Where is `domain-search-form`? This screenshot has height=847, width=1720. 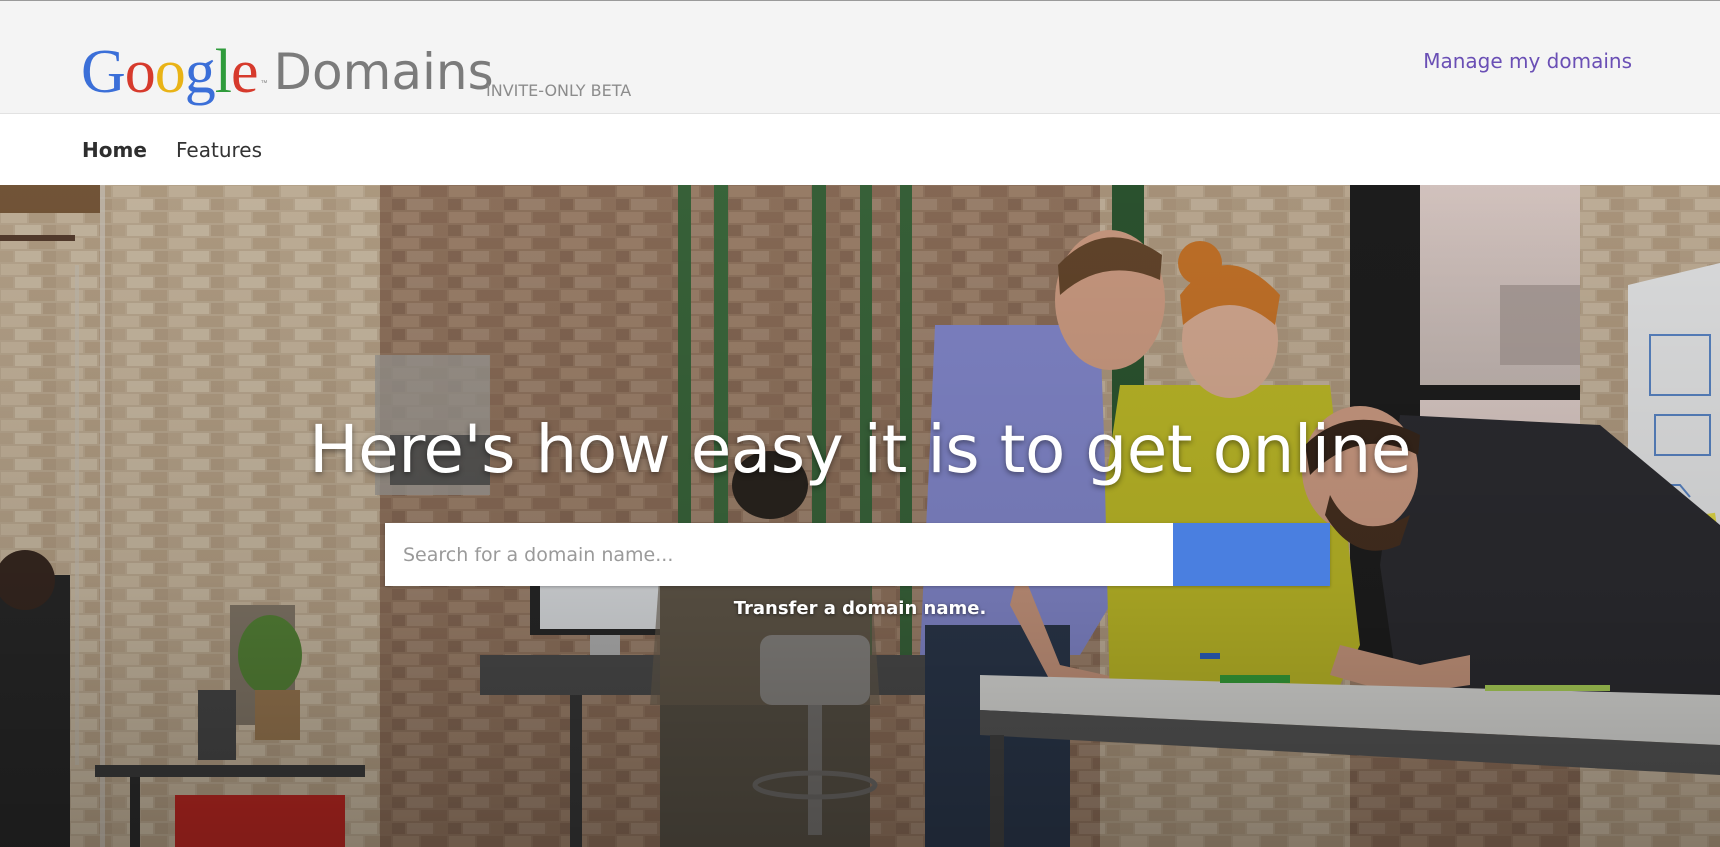 domain-search-form is located at coordinates (857, 554).